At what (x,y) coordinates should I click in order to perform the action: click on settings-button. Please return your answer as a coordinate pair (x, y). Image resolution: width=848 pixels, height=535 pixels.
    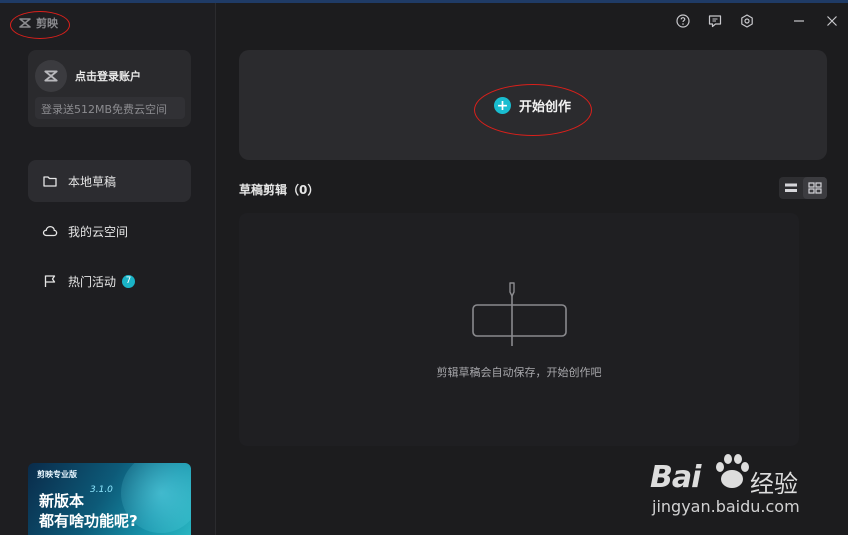
    Looking at the image, I should click on (747, 21).